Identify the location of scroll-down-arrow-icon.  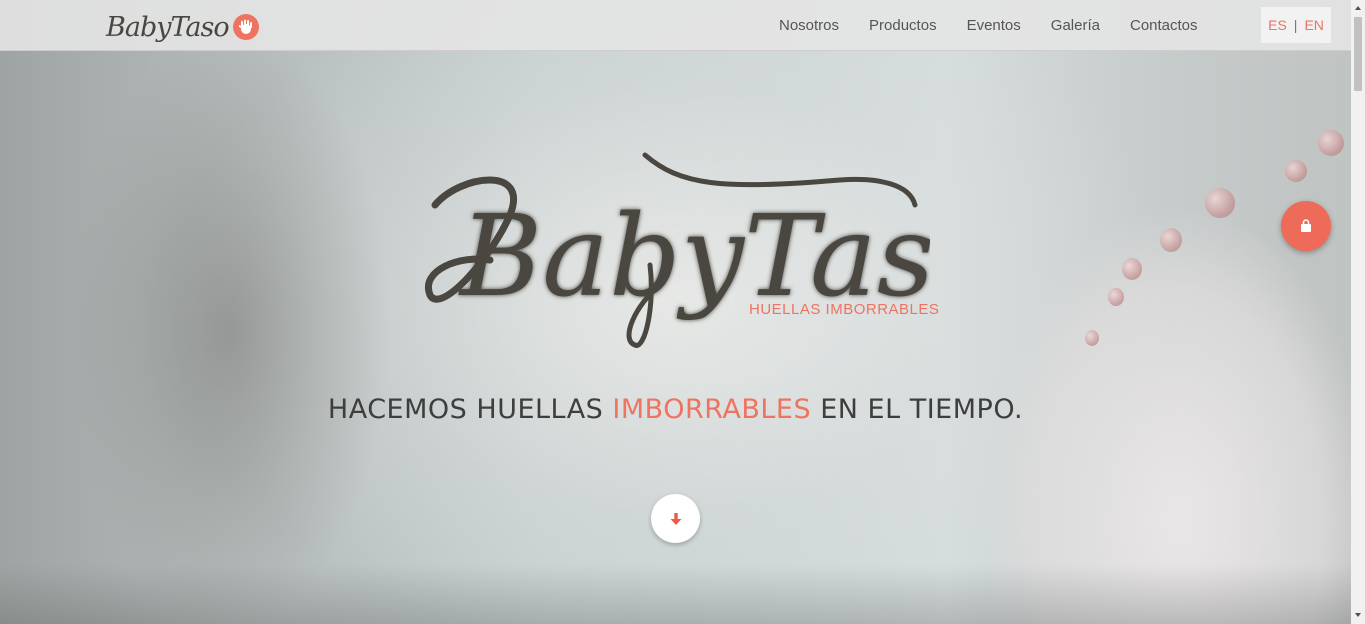
(1358, 615).